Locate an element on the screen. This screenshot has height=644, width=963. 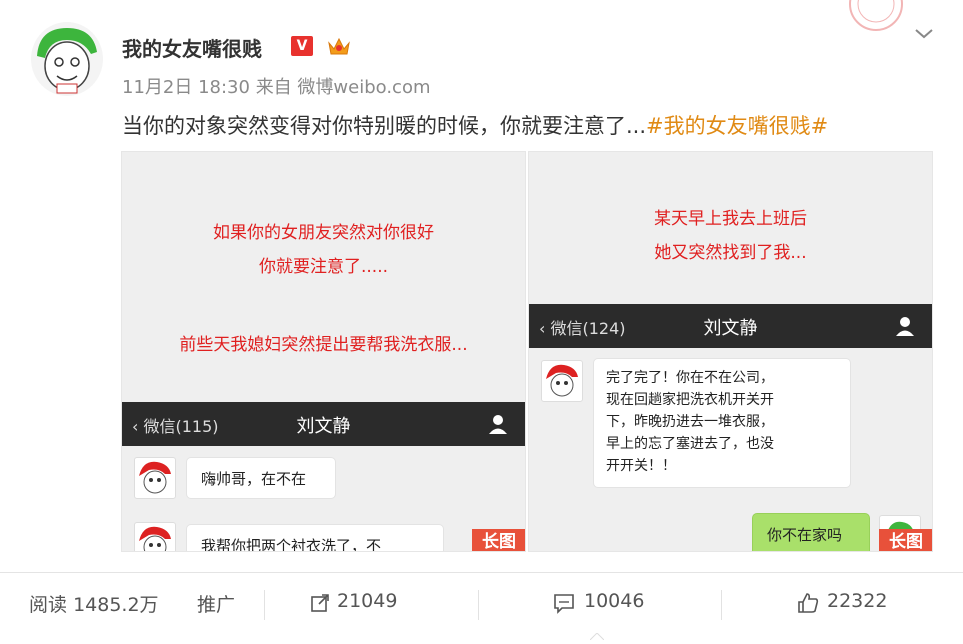
footer-divider is located at coordinates (481, 572).